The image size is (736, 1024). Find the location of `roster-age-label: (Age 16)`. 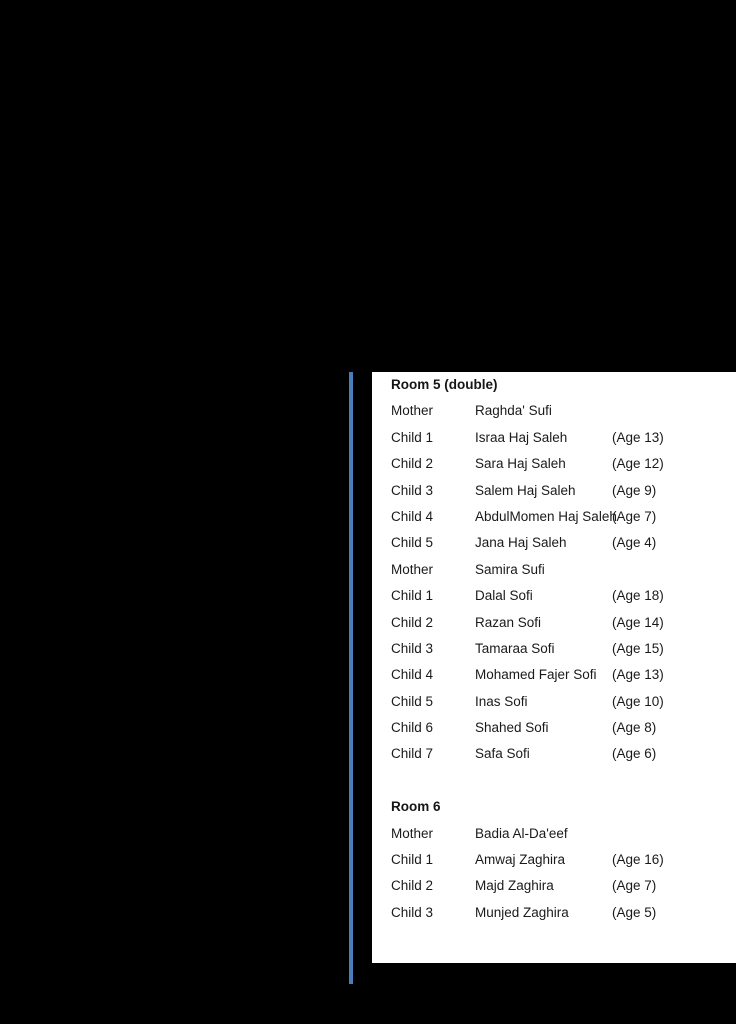

roster-age-label: (Age 16) is located at coordinates (638, 860).